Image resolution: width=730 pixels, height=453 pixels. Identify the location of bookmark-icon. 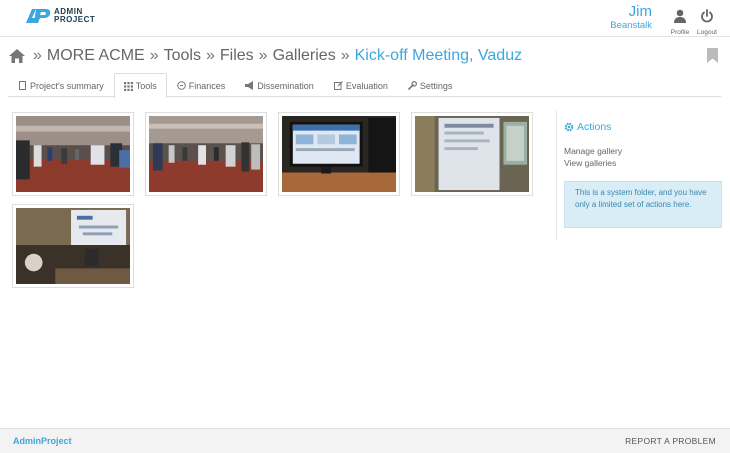
(712, 55).